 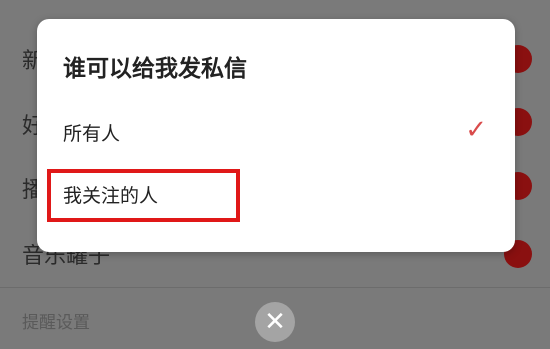 What do you see at coordinates (476, 130) in the screenshot?
I see `checkmark-icon: ✓` at bounding box center [476, 130].